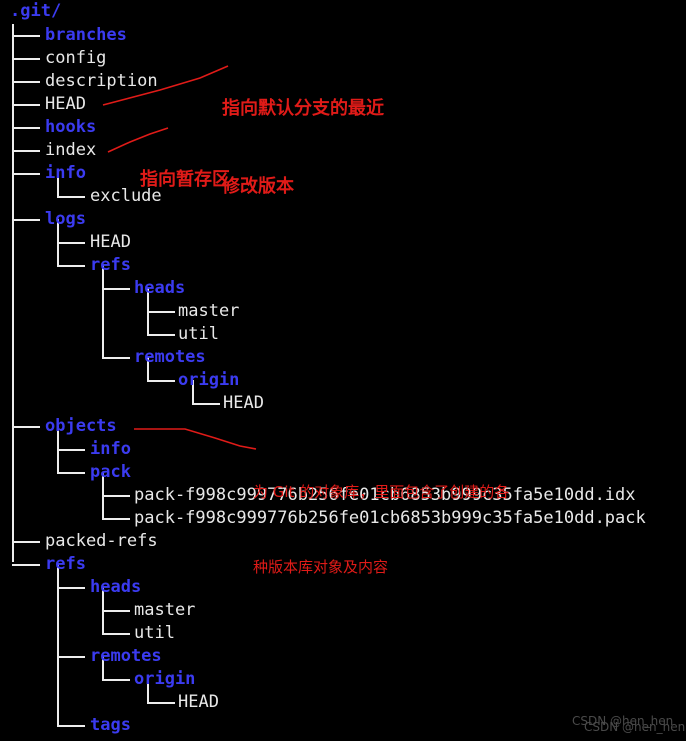  Describe the element at coordinates (36, 11) in the screenshot. I see `tree-root-label: .git/` at that location.